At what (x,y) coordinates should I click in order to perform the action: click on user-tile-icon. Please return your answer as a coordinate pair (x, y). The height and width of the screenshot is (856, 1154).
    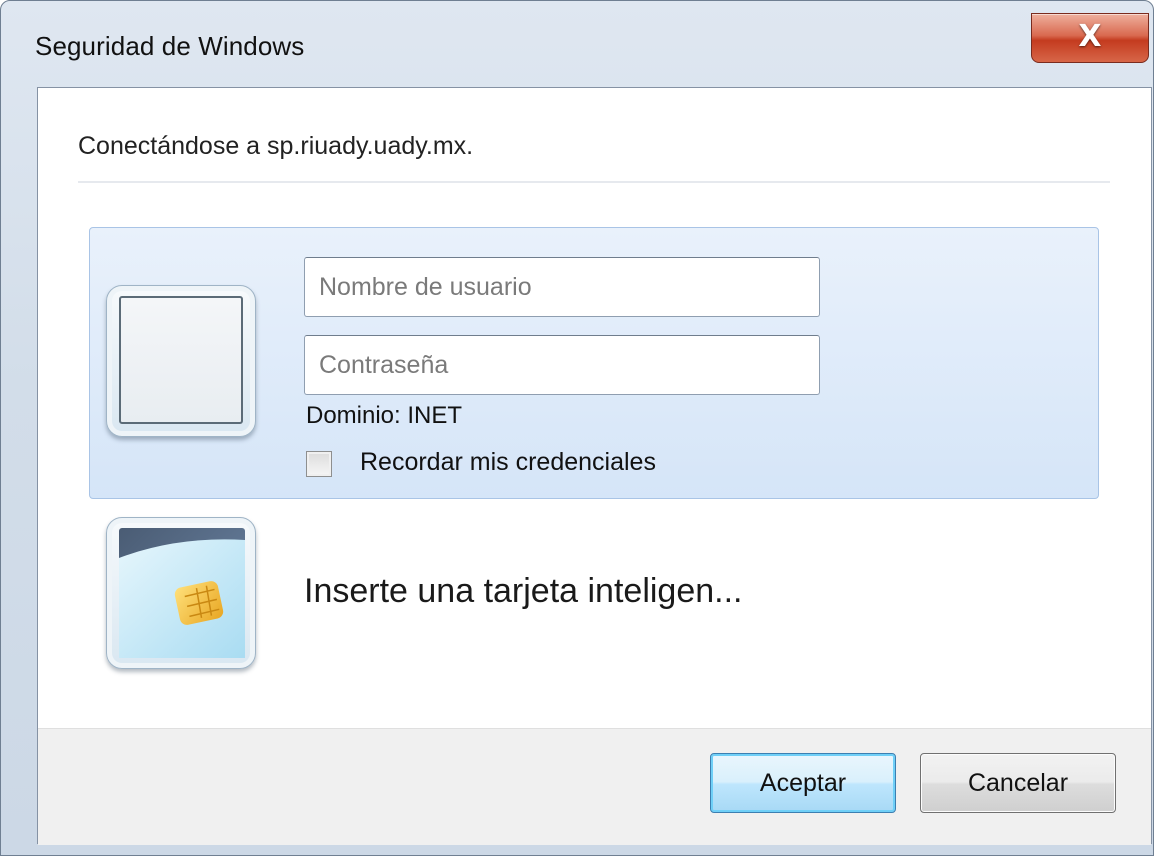
    Looking at the image, I should click on (181, 361).